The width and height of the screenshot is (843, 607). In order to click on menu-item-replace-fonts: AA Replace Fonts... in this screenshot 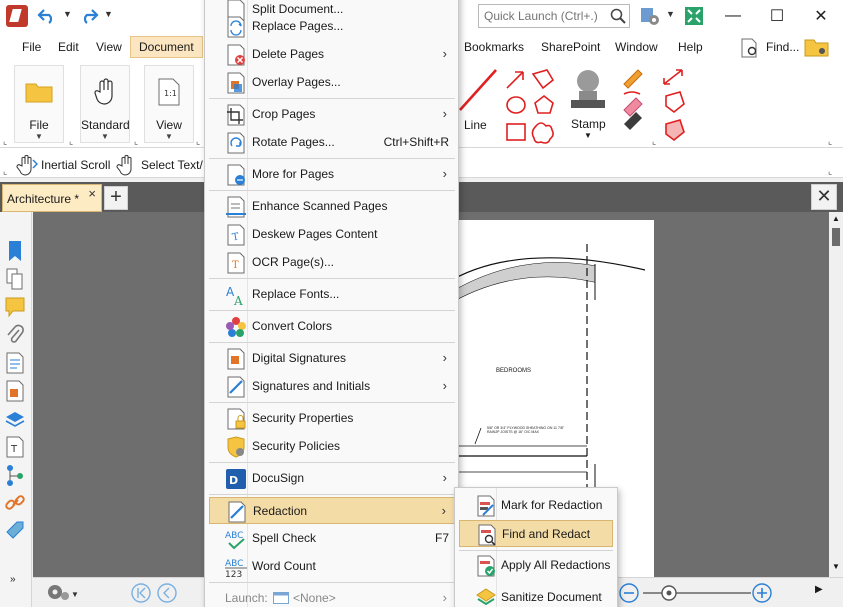, I will do `click(332, 294)`.